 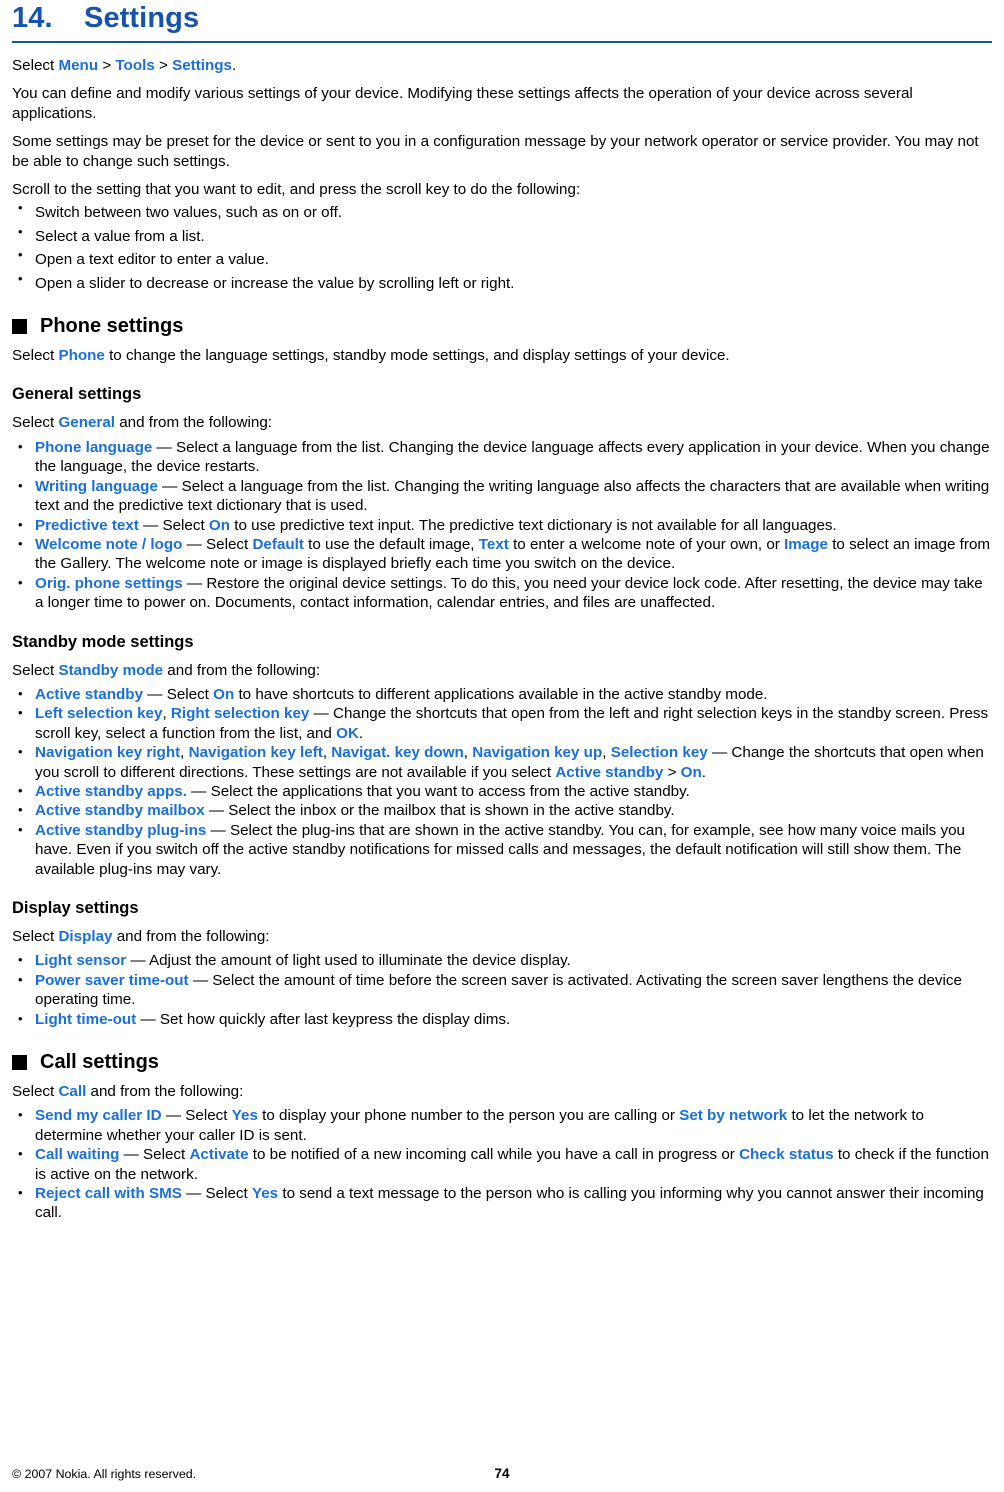 What do you see at coordinates (134, 65) in the screenshot?
I see `breadcrumb-tools: Tools` at bounding box center [134, 65].